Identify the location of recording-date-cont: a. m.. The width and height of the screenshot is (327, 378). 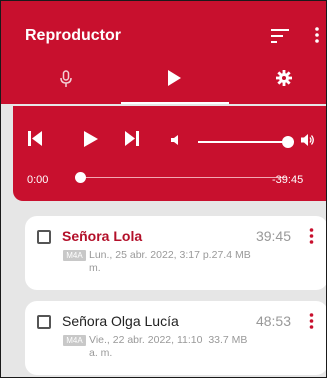
(101, 353).